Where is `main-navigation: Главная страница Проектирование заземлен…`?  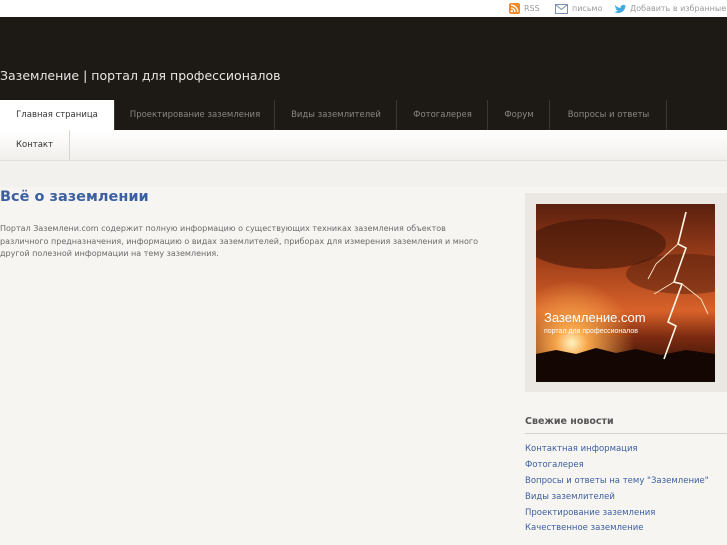
main-navigation: Главная страница Проектирование заземлен… is located at coordinates (363, 115).